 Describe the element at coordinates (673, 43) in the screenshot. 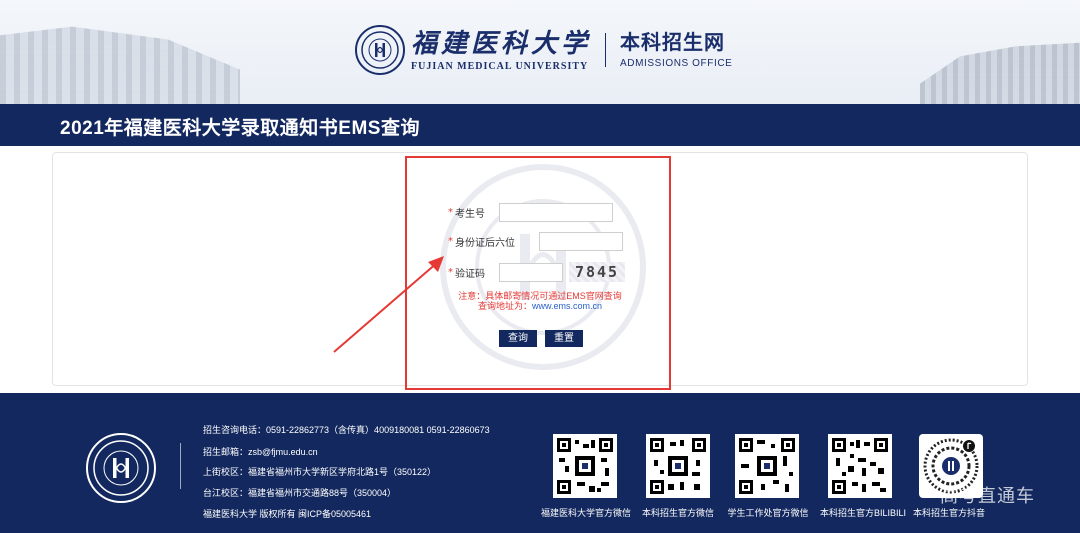

I see `office-name-cn: 本科招生网` at that location.